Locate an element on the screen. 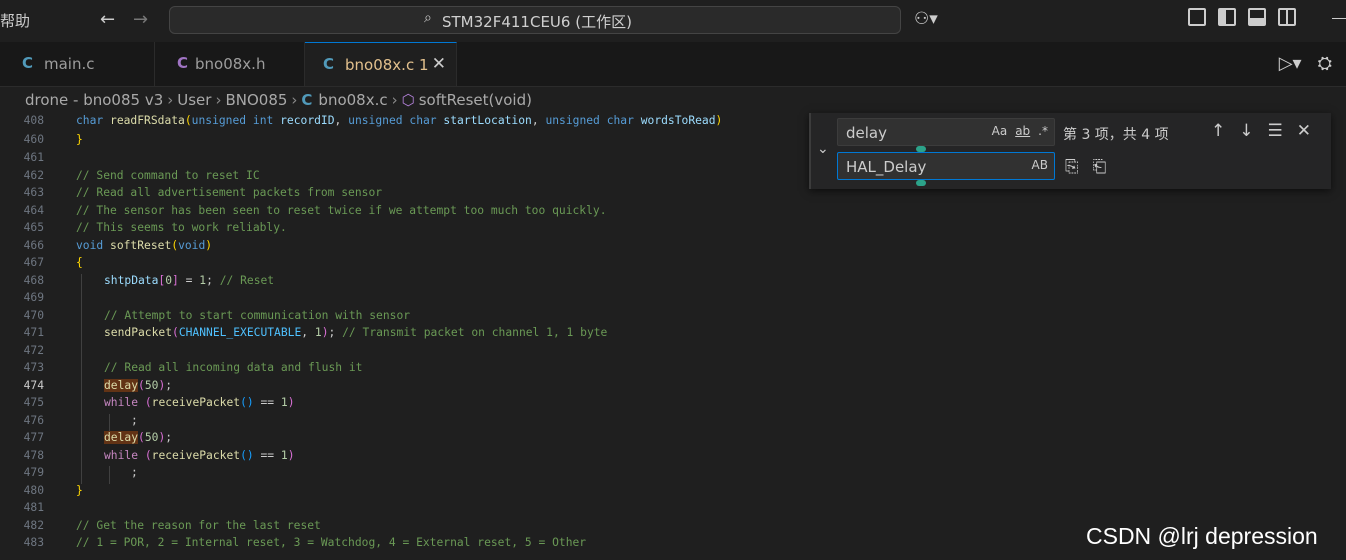  code-row: 467 { is located at coordinates (673, 265).